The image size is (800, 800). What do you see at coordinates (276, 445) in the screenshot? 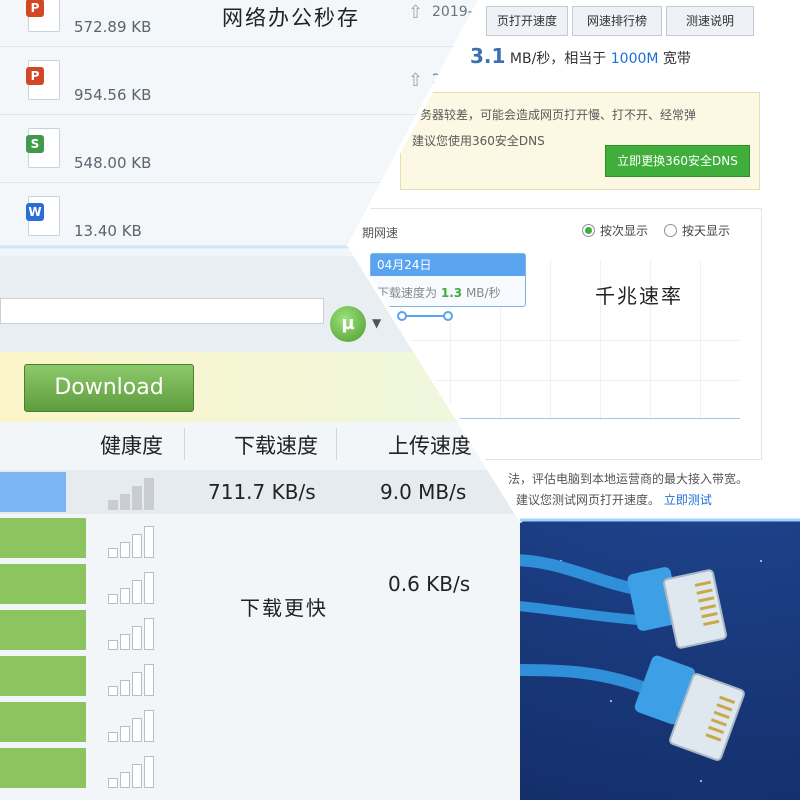
I see `column-header-download-speed: 下载速度` at bounding box center [276, 445].